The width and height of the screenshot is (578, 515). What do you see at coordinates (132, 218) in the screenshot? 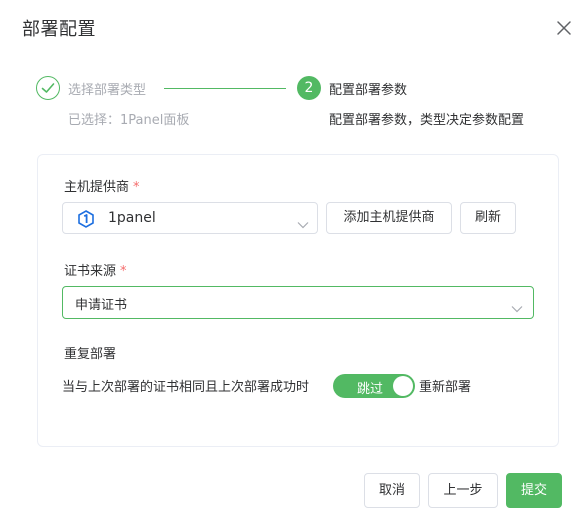
I see `provider-value: 1panel` at bounding box center [132, 218].